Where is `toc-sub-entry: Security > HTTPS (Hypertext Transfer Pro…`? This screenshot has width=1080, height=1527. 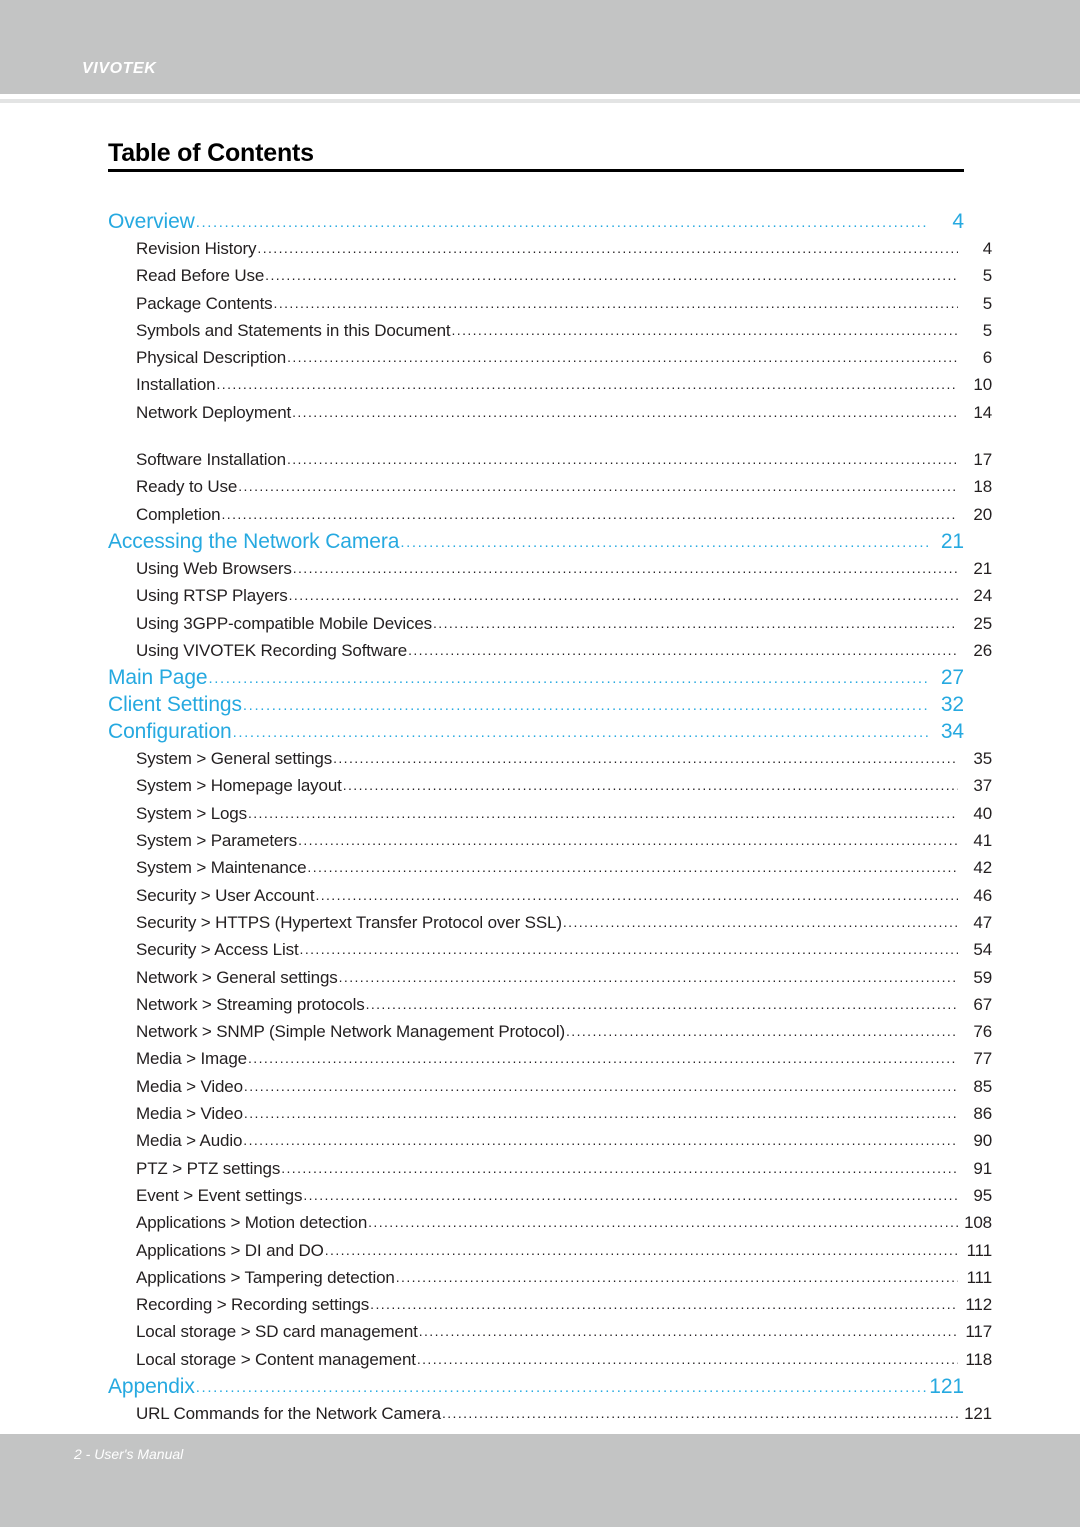
toc-sub-entry: Security > HTTPS (Hypertext Transfer Pro… is located at coordinates (550, 922).